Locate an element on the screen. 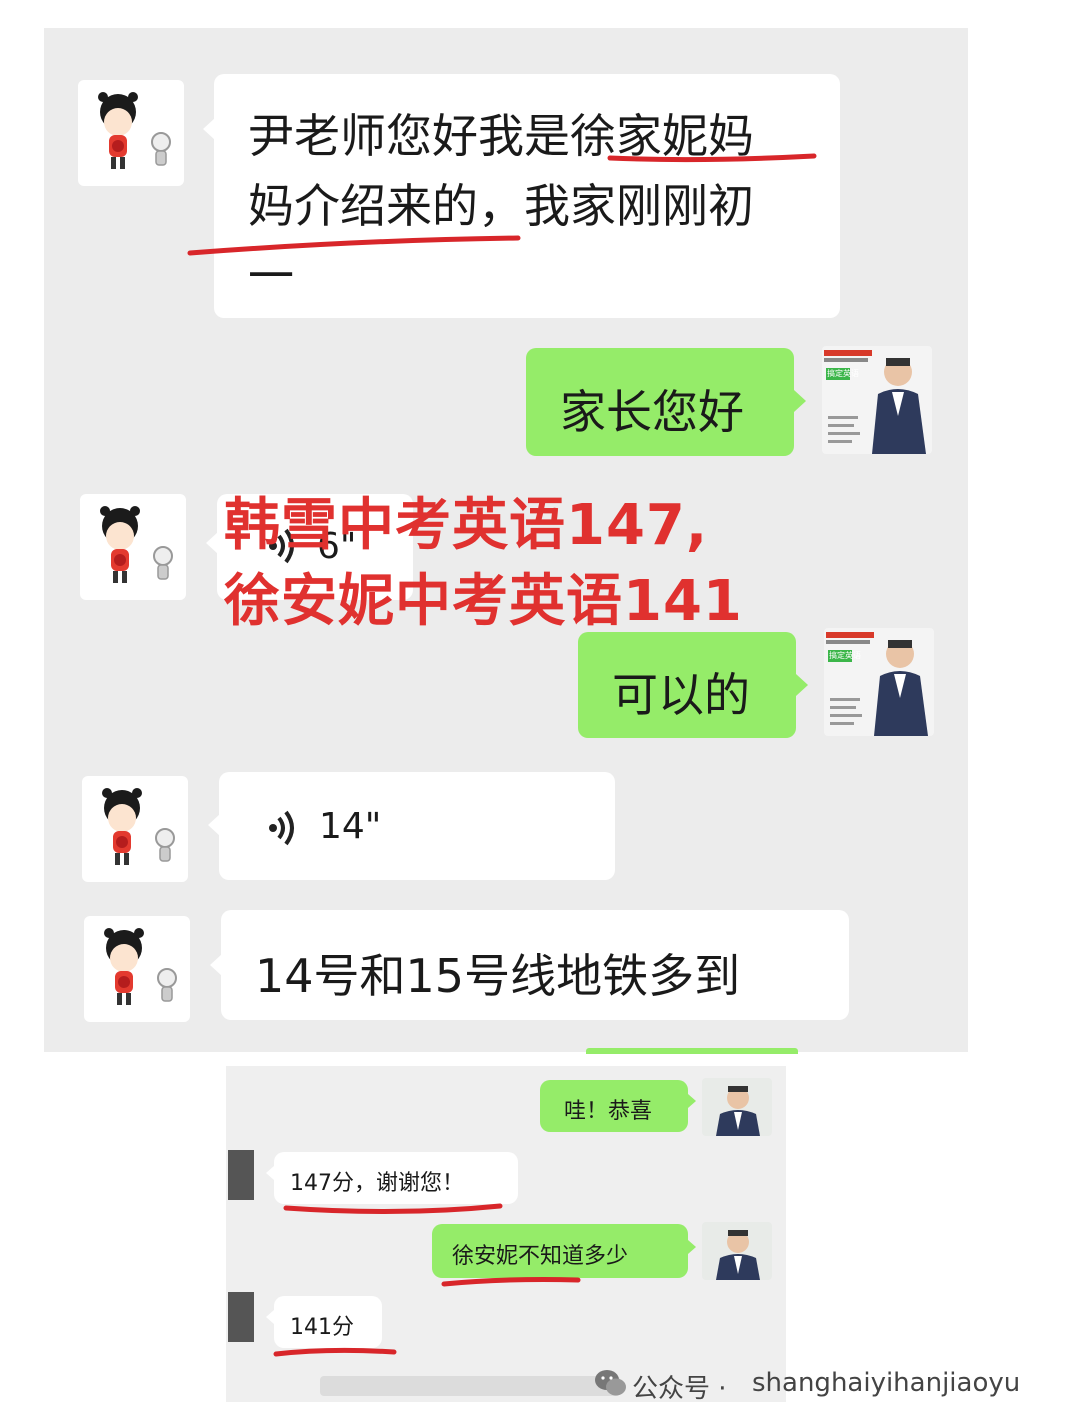 This screenshot has width=1080, height=1424. message-text: 147分，谢谢您！ is located at coordinates (377, 1183).